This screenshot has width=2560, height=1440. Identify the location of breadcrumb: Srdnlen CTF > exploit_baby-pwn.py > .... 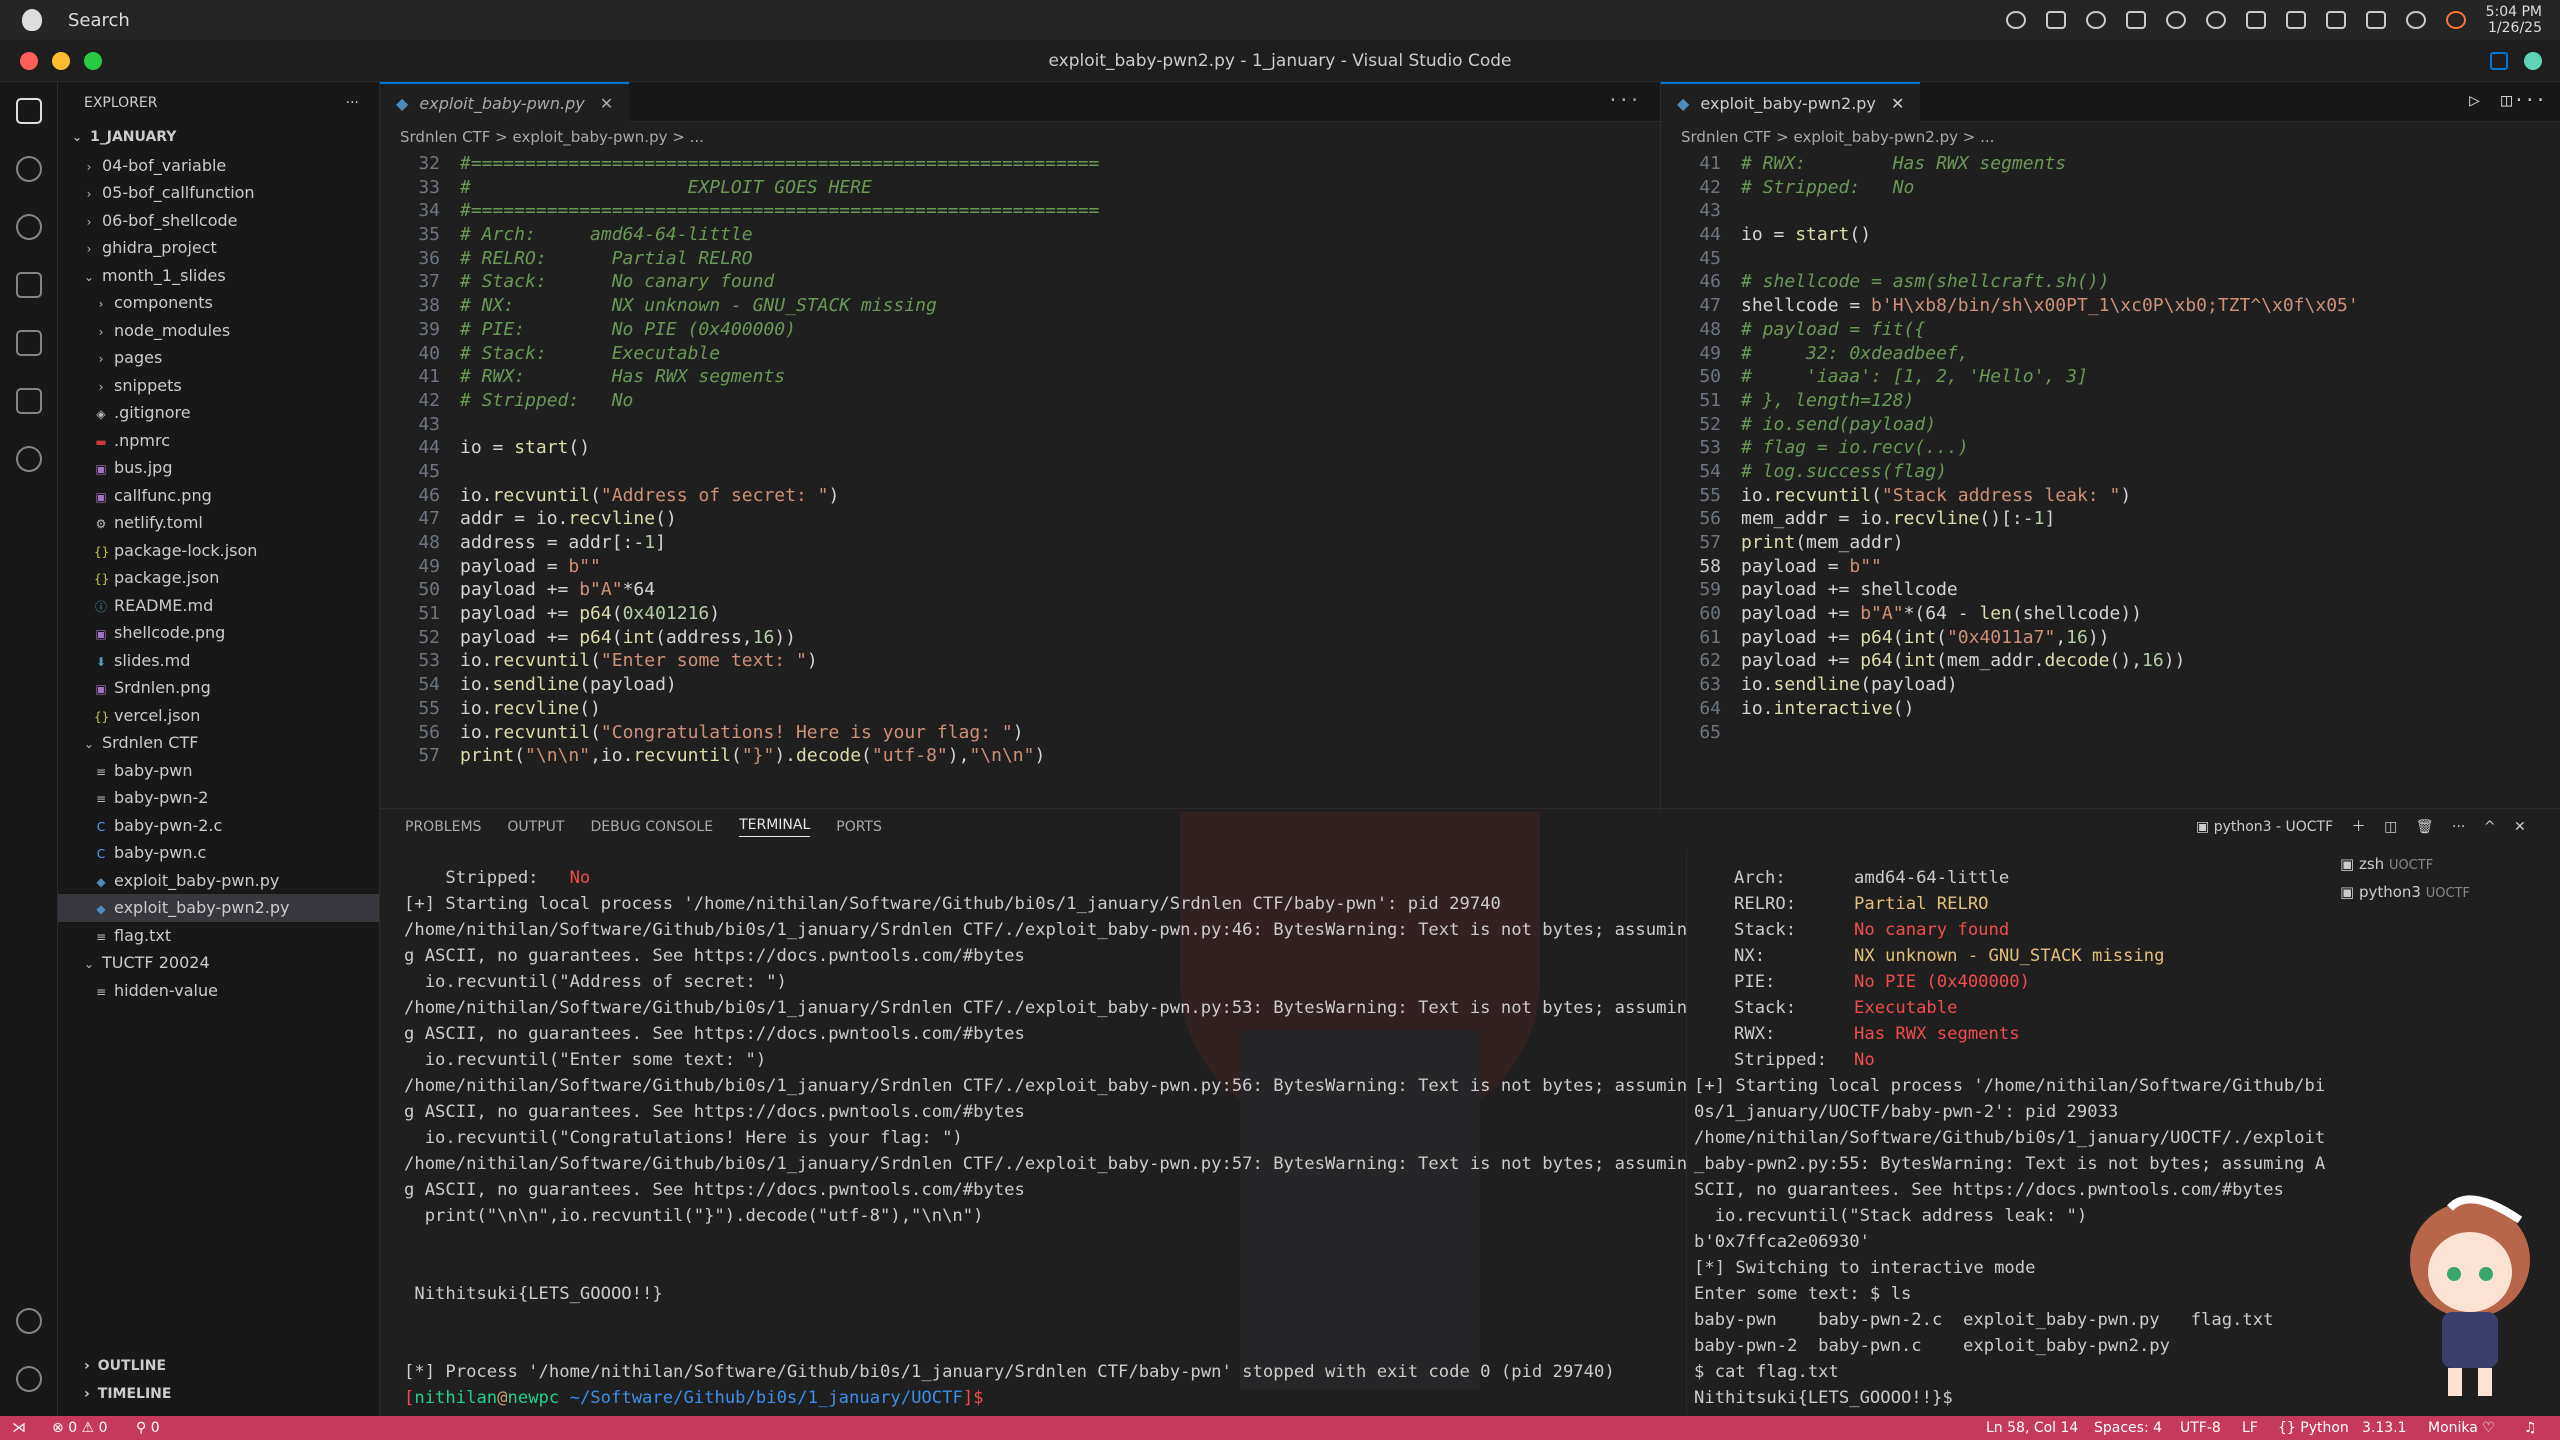
(1020, 137).